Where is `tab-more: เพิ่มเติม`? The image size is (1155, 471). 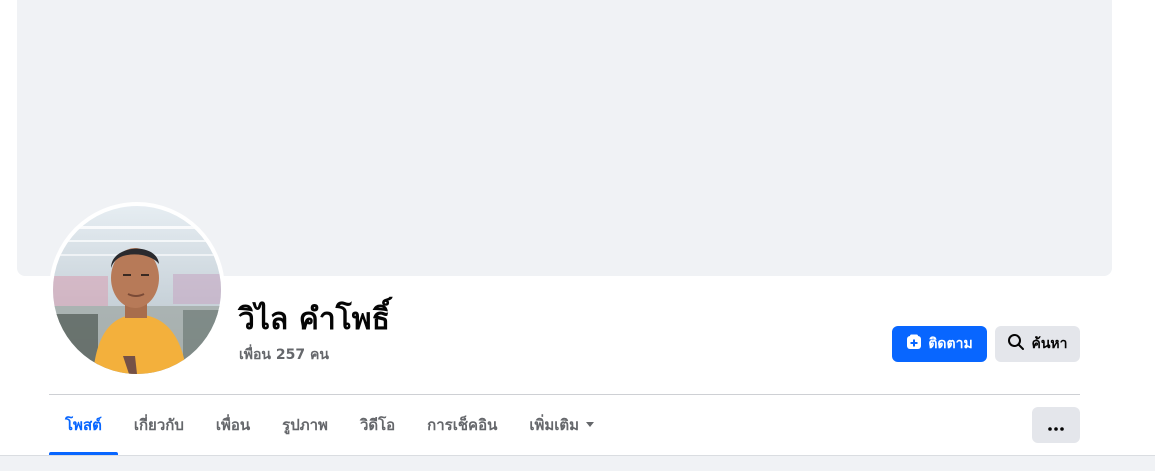 tab-more: เพิ่มเติม is located at coordinates (562, 425).